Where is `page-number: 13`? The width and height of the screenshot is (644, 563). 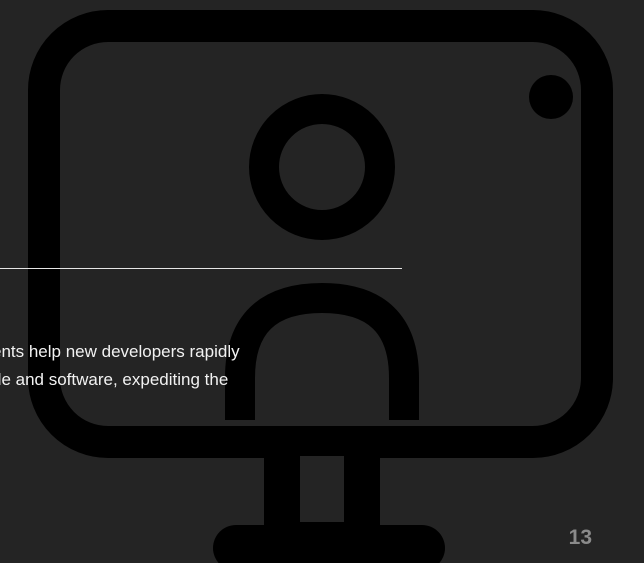 page-number: 13 is located at coordinates (580, 537).